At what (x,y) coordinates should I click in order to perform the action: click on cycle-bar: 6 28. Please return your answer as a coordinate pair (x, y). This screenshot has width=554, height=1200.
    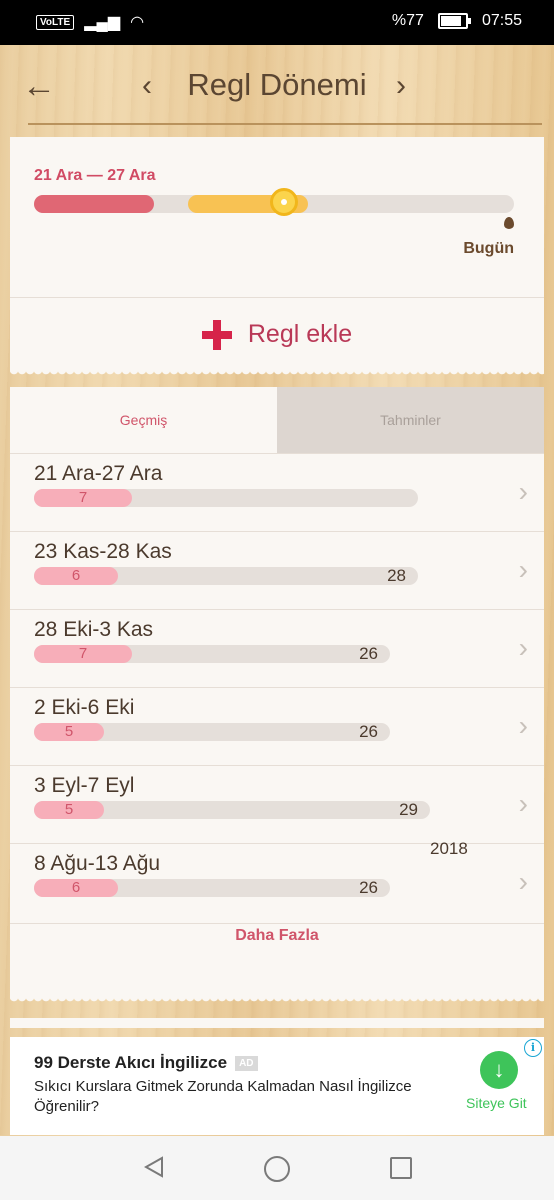
    Looking at the image, I should click on (226, 576).